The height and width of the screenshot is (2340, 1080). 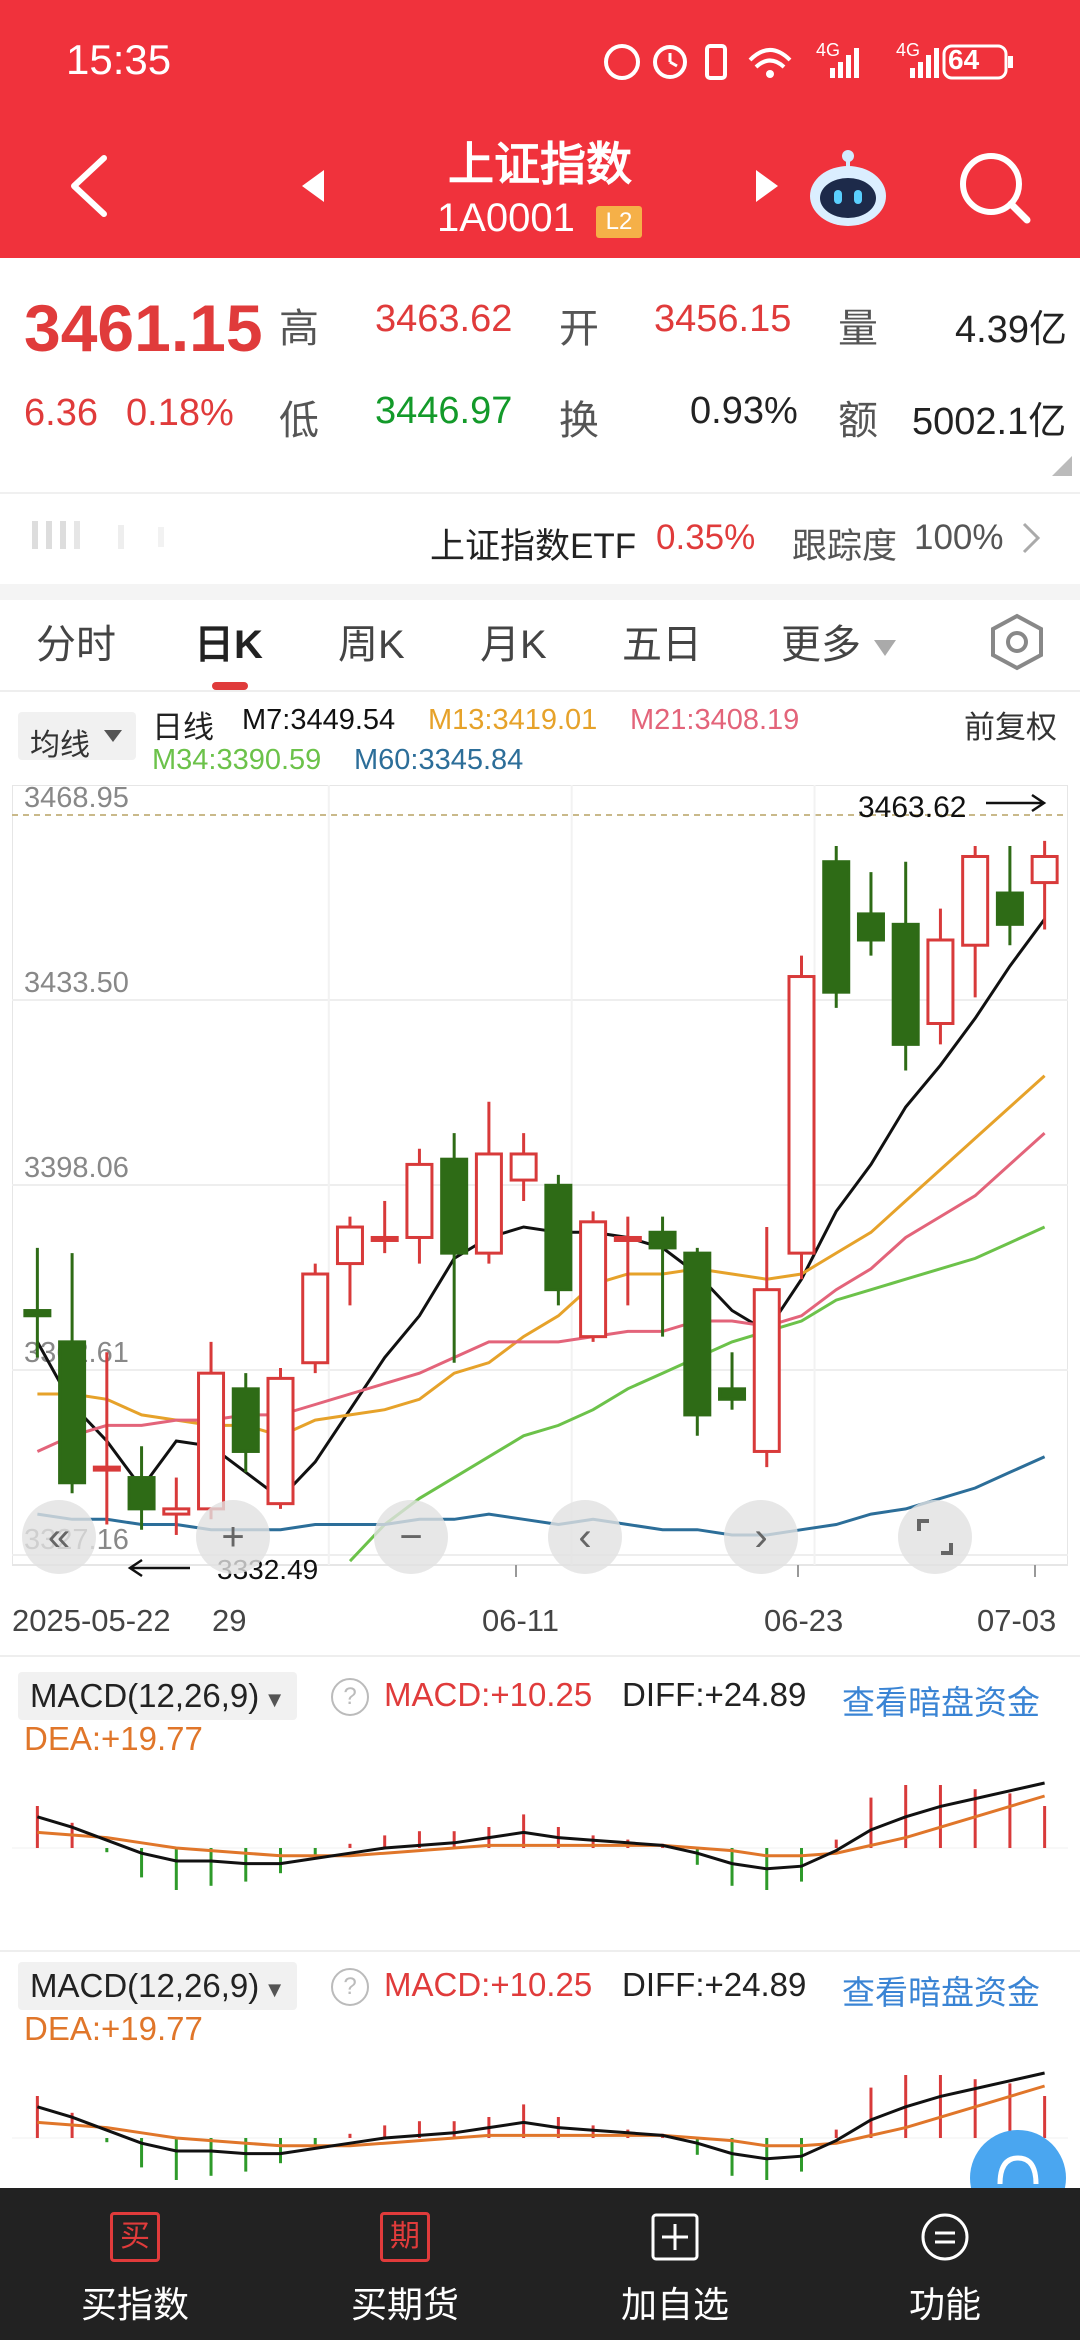 I want to click on ma-selector-label: 均线, so click(x=60, y=745).